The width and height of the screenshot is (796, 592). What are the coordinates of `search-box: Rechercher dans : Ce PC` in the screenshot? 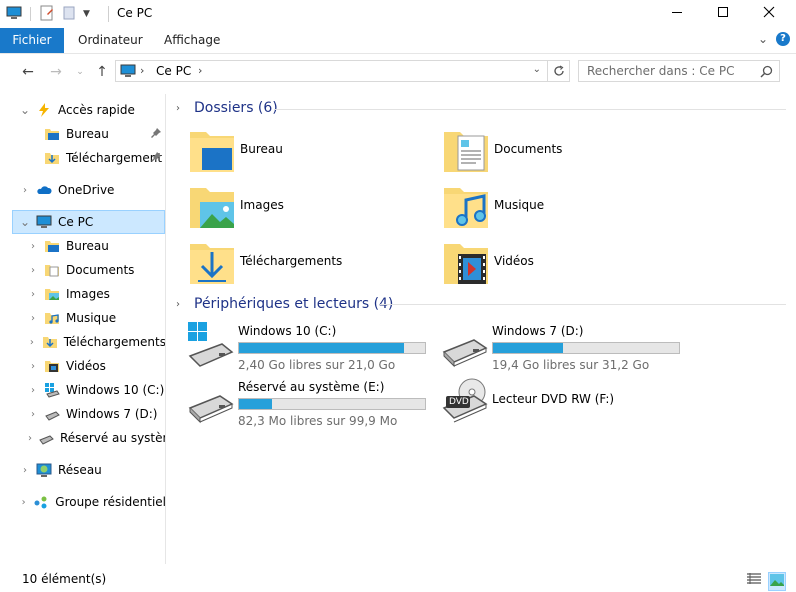 It's located at (679, 71).